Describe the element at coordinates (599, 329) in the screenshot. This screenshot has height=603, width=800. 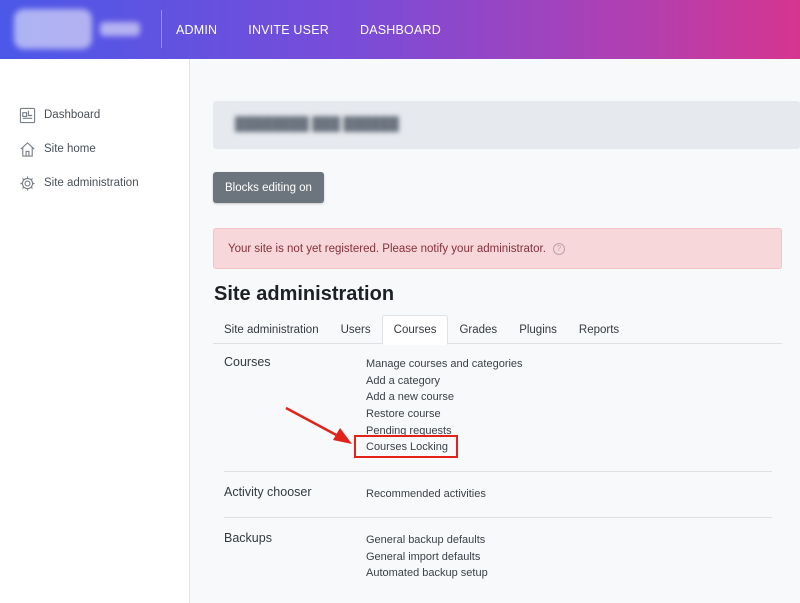
I see `tab-reports: Reports` at that location.